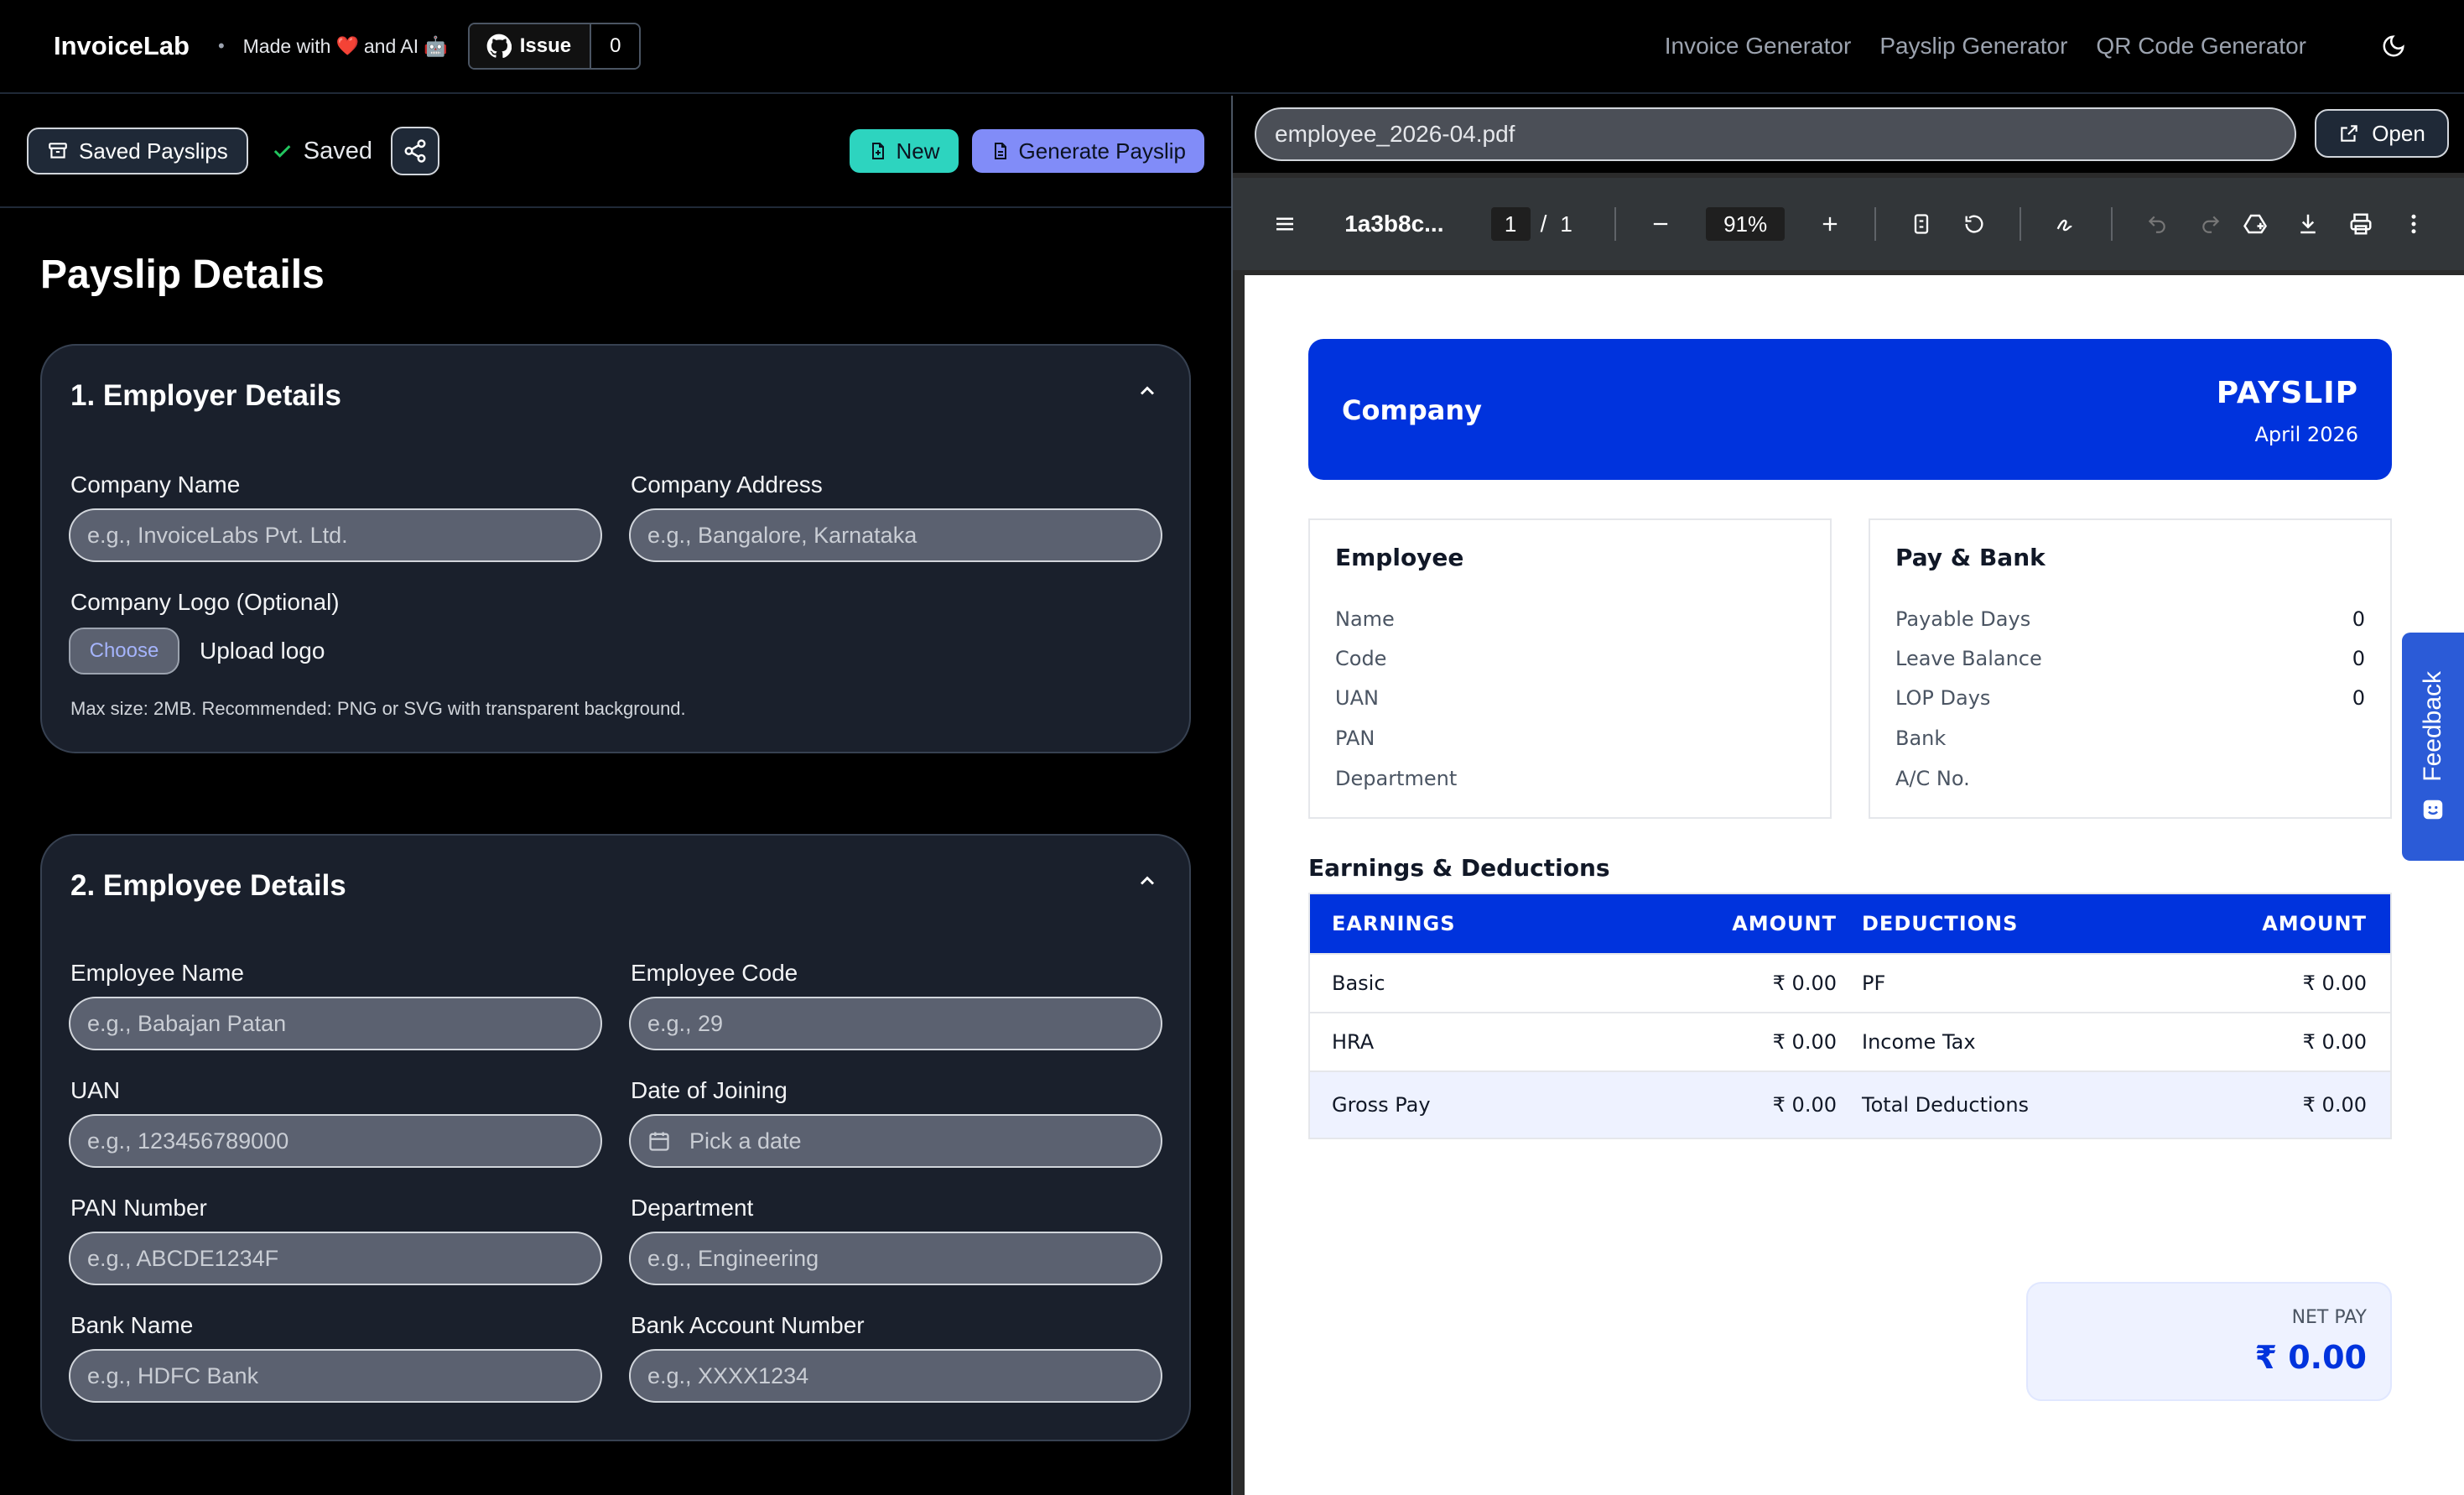 This screenshot has height=1495, width=2464. What do you see at coordinates (2287, 393) in the screenshot?
I see `payslip-title: PAYSLIP` at bounding box center [2287, 393].